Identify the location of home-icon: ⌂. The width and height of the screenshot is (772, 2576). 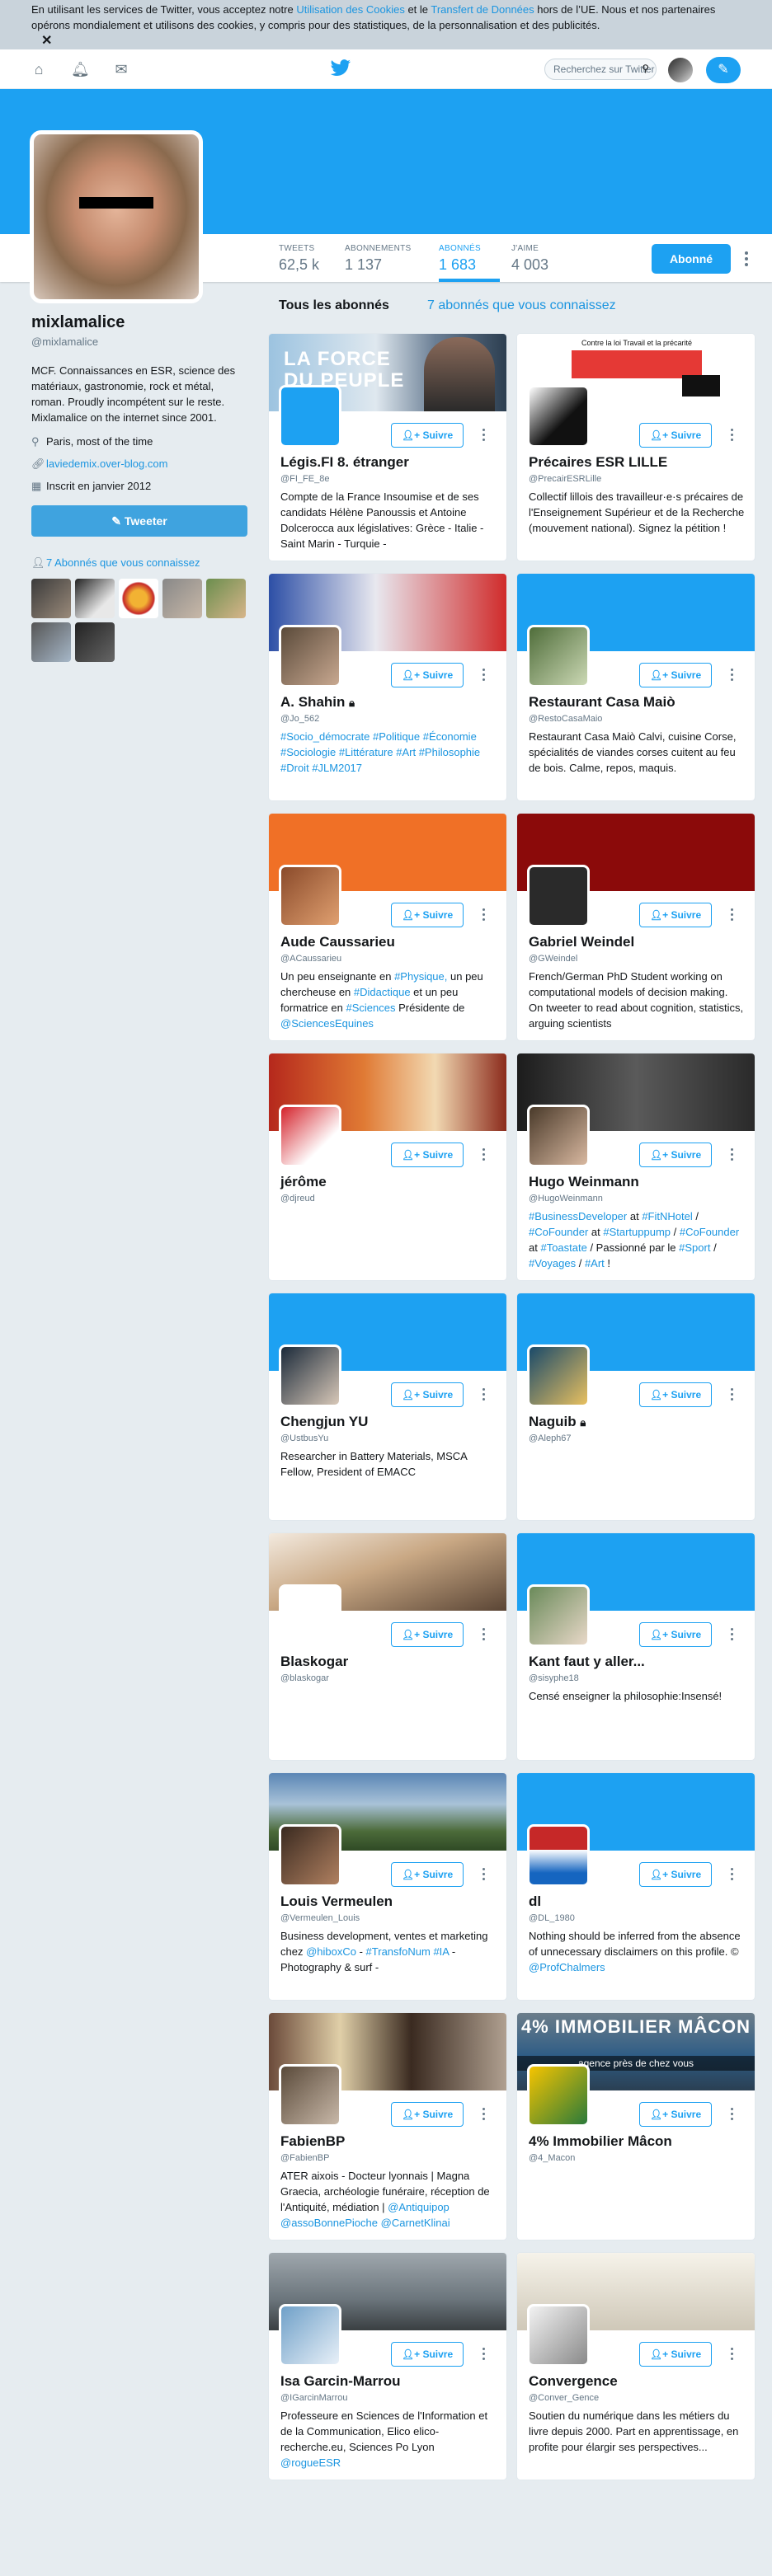
(39, 69).